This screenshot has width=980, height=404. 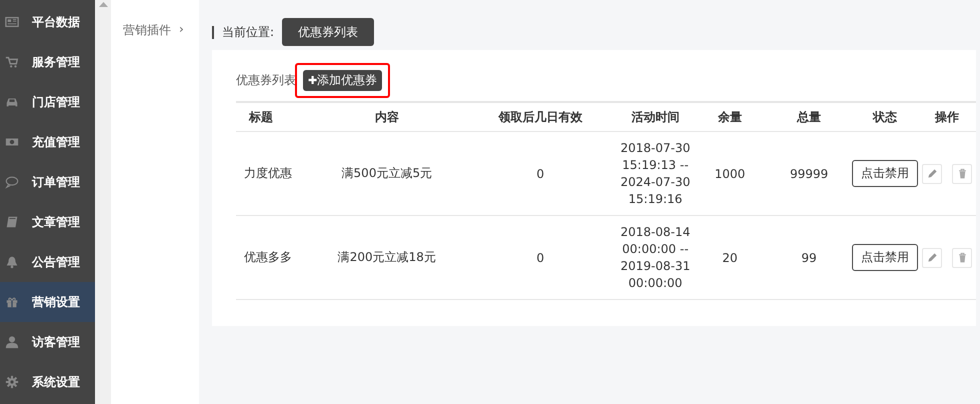 What do you see at coordinates (12, 182) in the screenshot?
I see `comment-icon` at bounding box center [12, 182].